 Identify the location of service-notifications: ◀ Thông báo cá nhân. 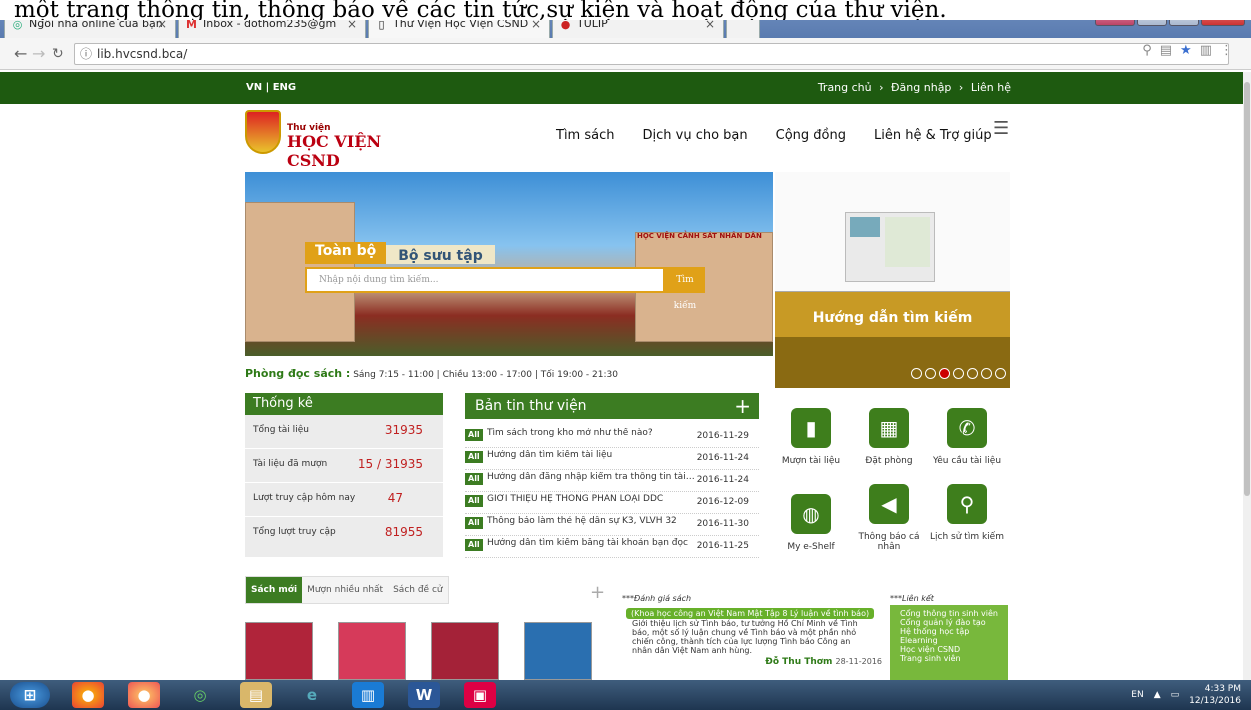
(889, 518).